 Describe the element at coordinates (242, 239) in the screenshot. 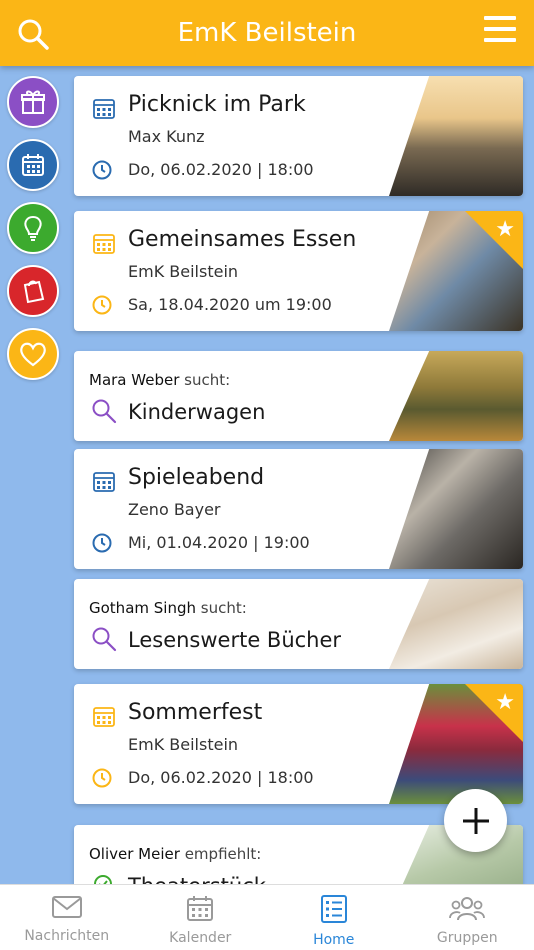

I see `event-title: Gemeinsames Essen` at that location.